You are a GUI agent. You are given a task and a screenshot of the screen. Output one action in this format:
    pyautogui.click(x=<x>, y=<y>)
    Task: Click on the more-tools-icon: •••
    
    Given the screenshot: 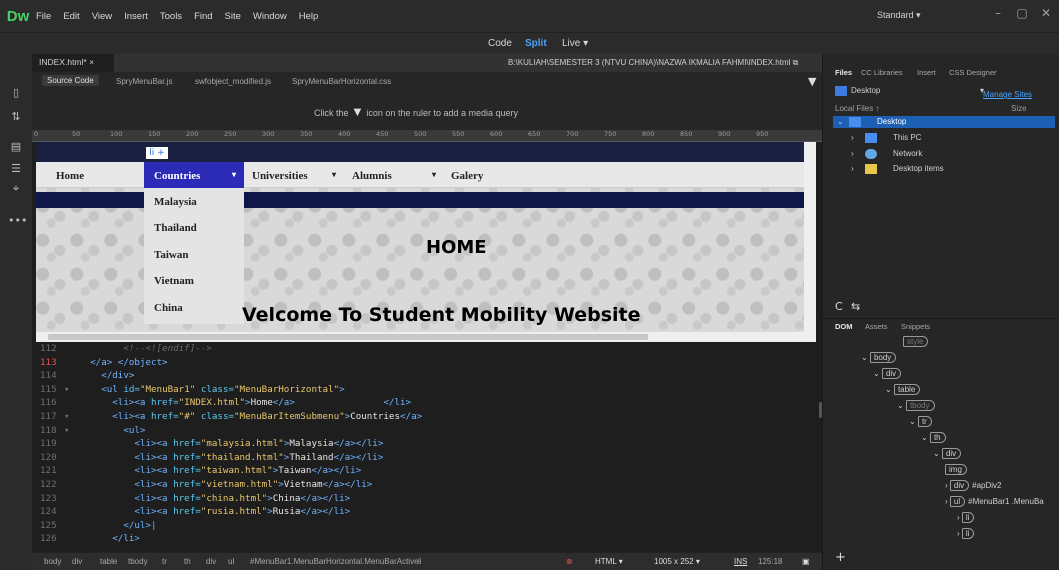 What is the action you would take?
    pyautogui.click(x=17, y=222)
    